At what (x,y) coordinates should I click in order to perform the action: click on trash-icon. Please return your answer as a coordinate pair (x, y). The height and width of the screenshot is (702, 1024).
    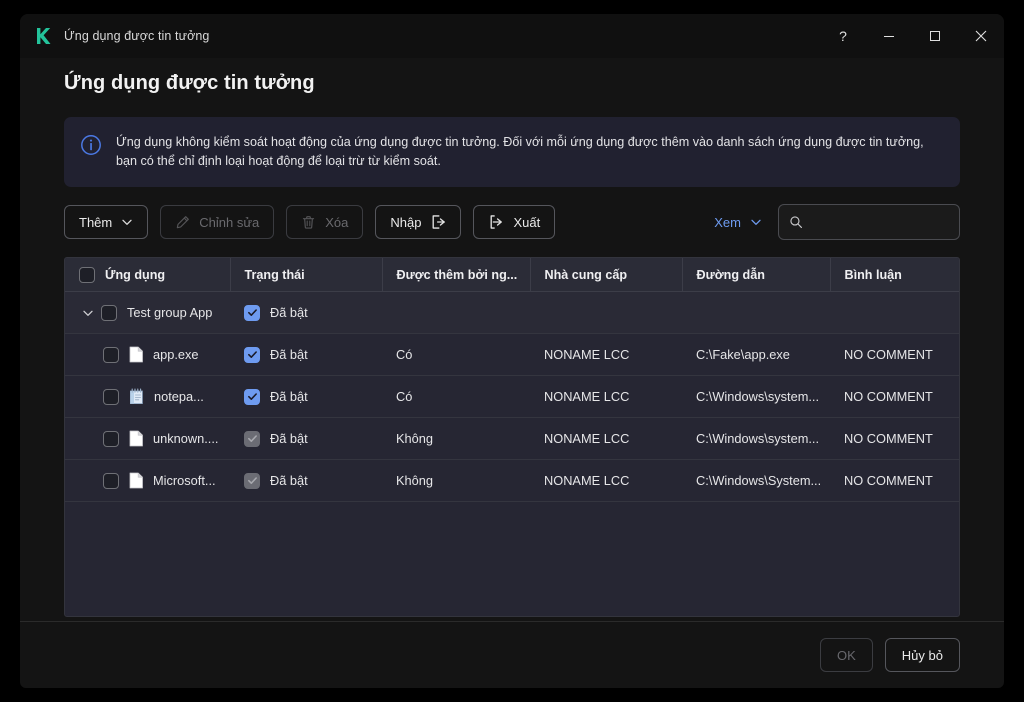
    Looking at the image, I should click on (309, 222).